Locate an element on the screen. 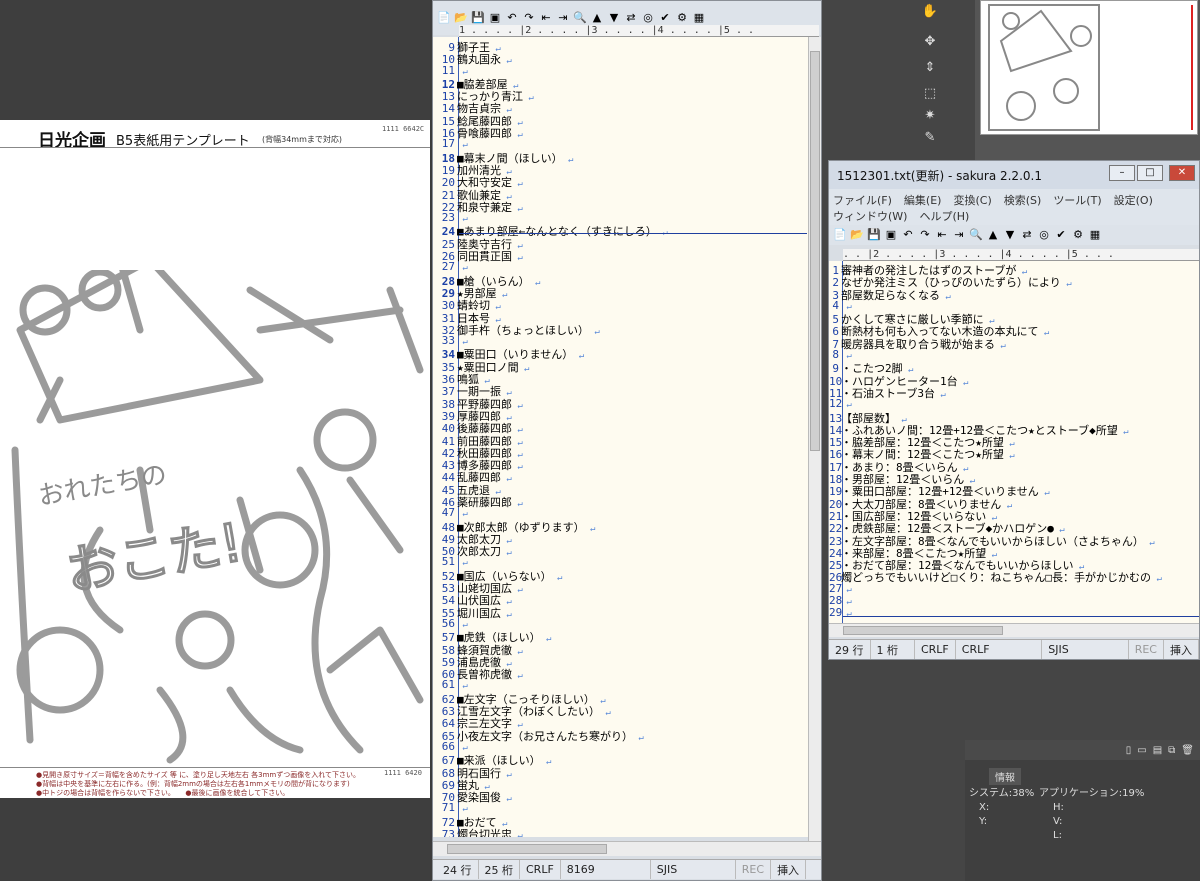 Image resolution: width=1200 pixels, height=881 pixels. text-line: 59 浦島虎徹 ↵ is located at coordinates (620, 661).